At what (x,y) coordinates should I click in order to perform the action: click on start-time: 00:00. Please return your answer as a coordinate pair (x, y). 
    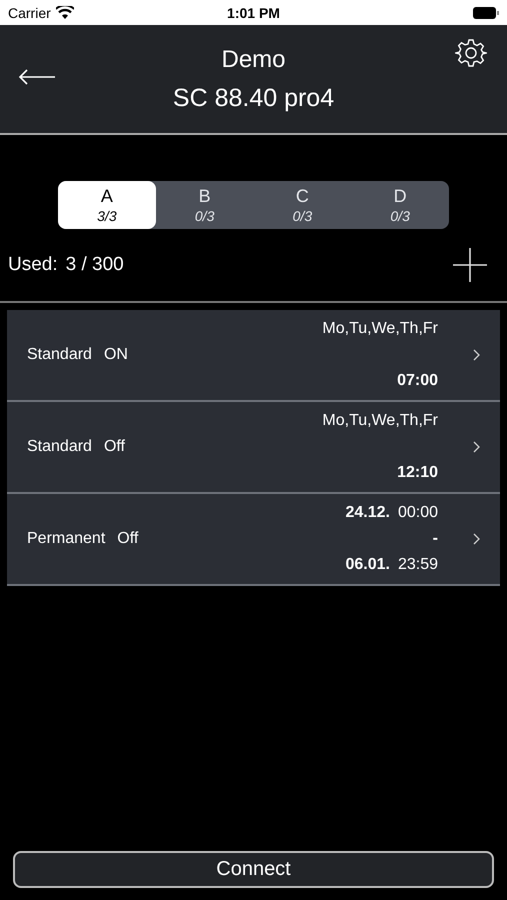
    Looking at the image, I should click on (418, 513).